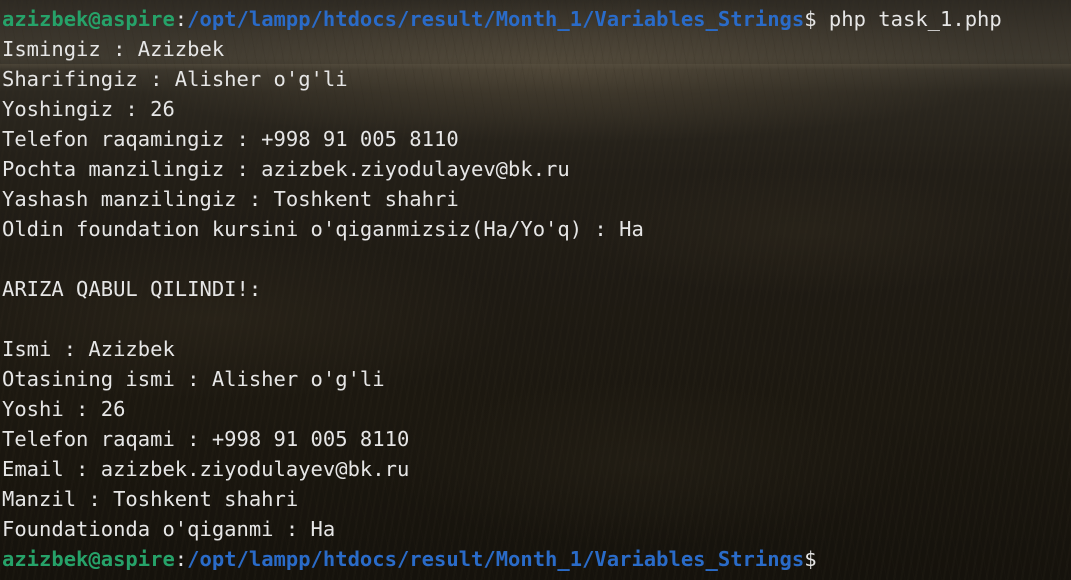 The height and width of the screenshot is (580, 1071). I want to click on output-line: Yoshi : 26, so click(64, 409).